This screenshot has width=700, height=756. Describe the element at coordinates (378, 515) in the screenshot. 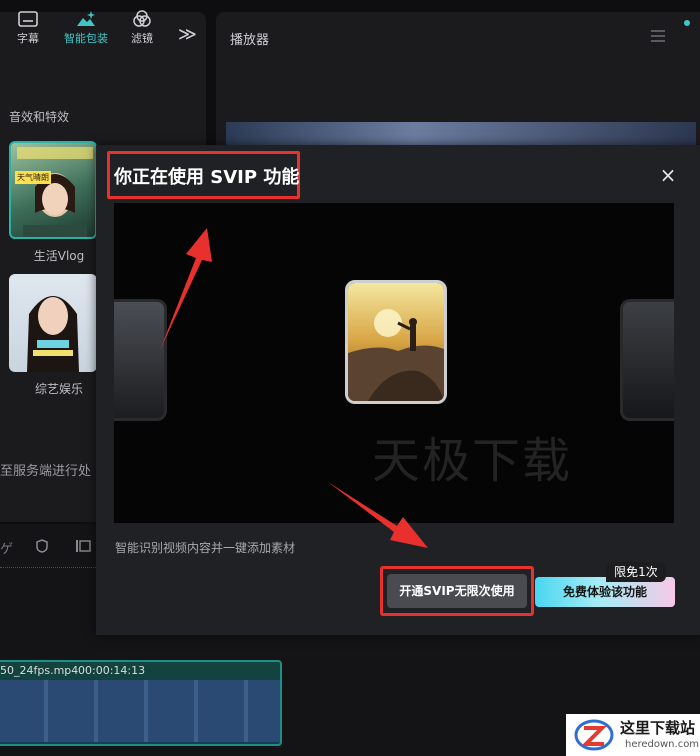

I see `arrow-to-vip-button` at that location.